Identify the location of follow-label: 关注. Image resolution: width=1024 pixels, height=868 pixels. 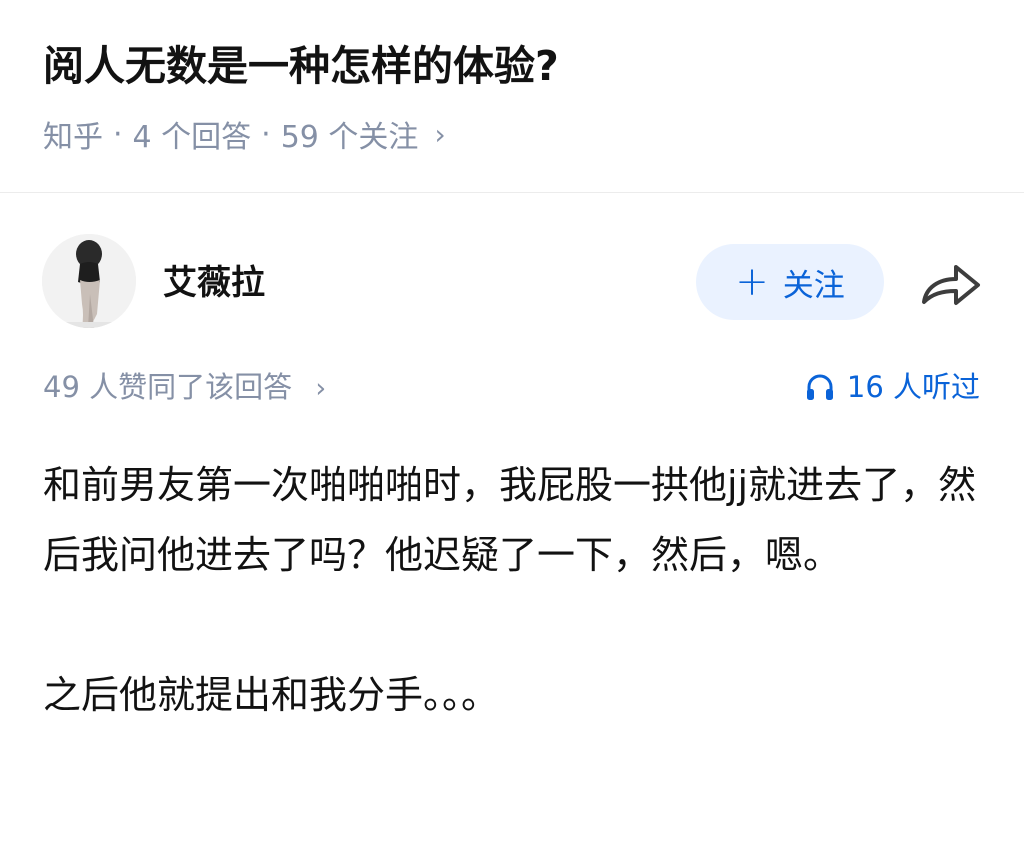
(813, 285).